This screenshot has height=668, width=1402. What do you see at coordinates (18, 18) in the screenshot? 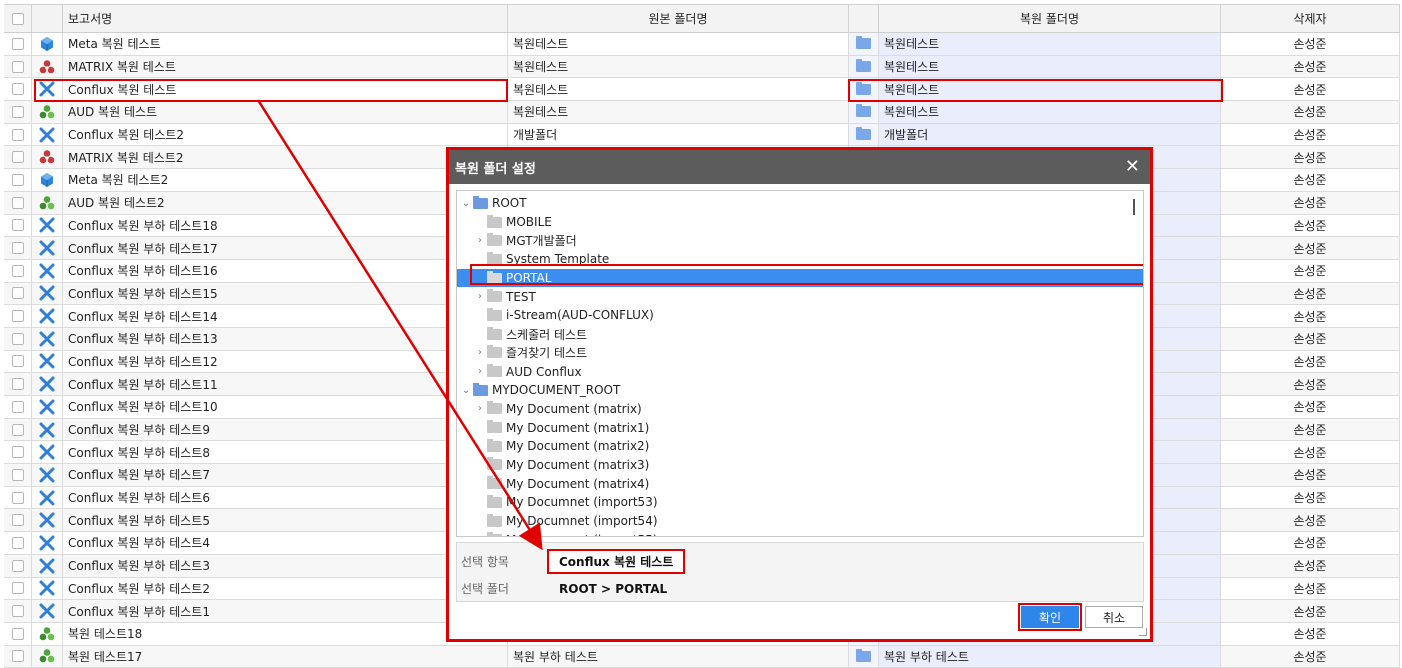
I see `select-all-checkbox` at bounding box center [18, 18].